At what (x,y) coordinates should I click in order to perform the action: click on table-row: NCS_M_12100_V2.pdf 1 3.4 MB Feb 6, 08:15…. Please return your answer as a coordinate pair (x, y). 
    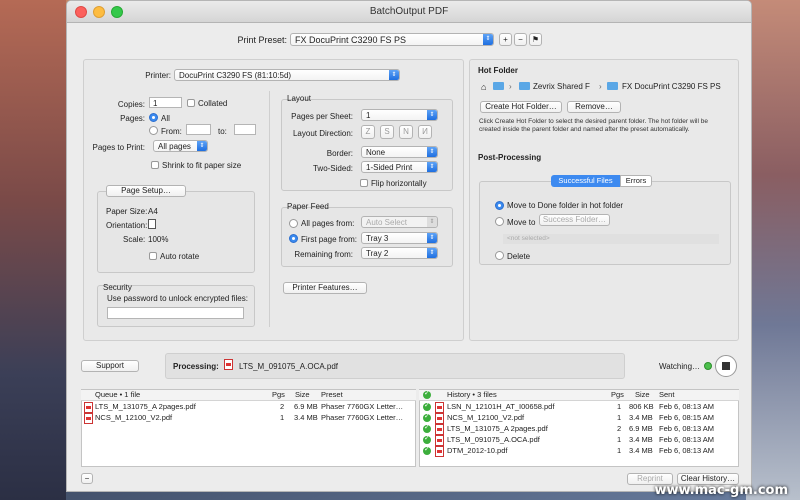
    Looking at the image, I should click on (579, 418).